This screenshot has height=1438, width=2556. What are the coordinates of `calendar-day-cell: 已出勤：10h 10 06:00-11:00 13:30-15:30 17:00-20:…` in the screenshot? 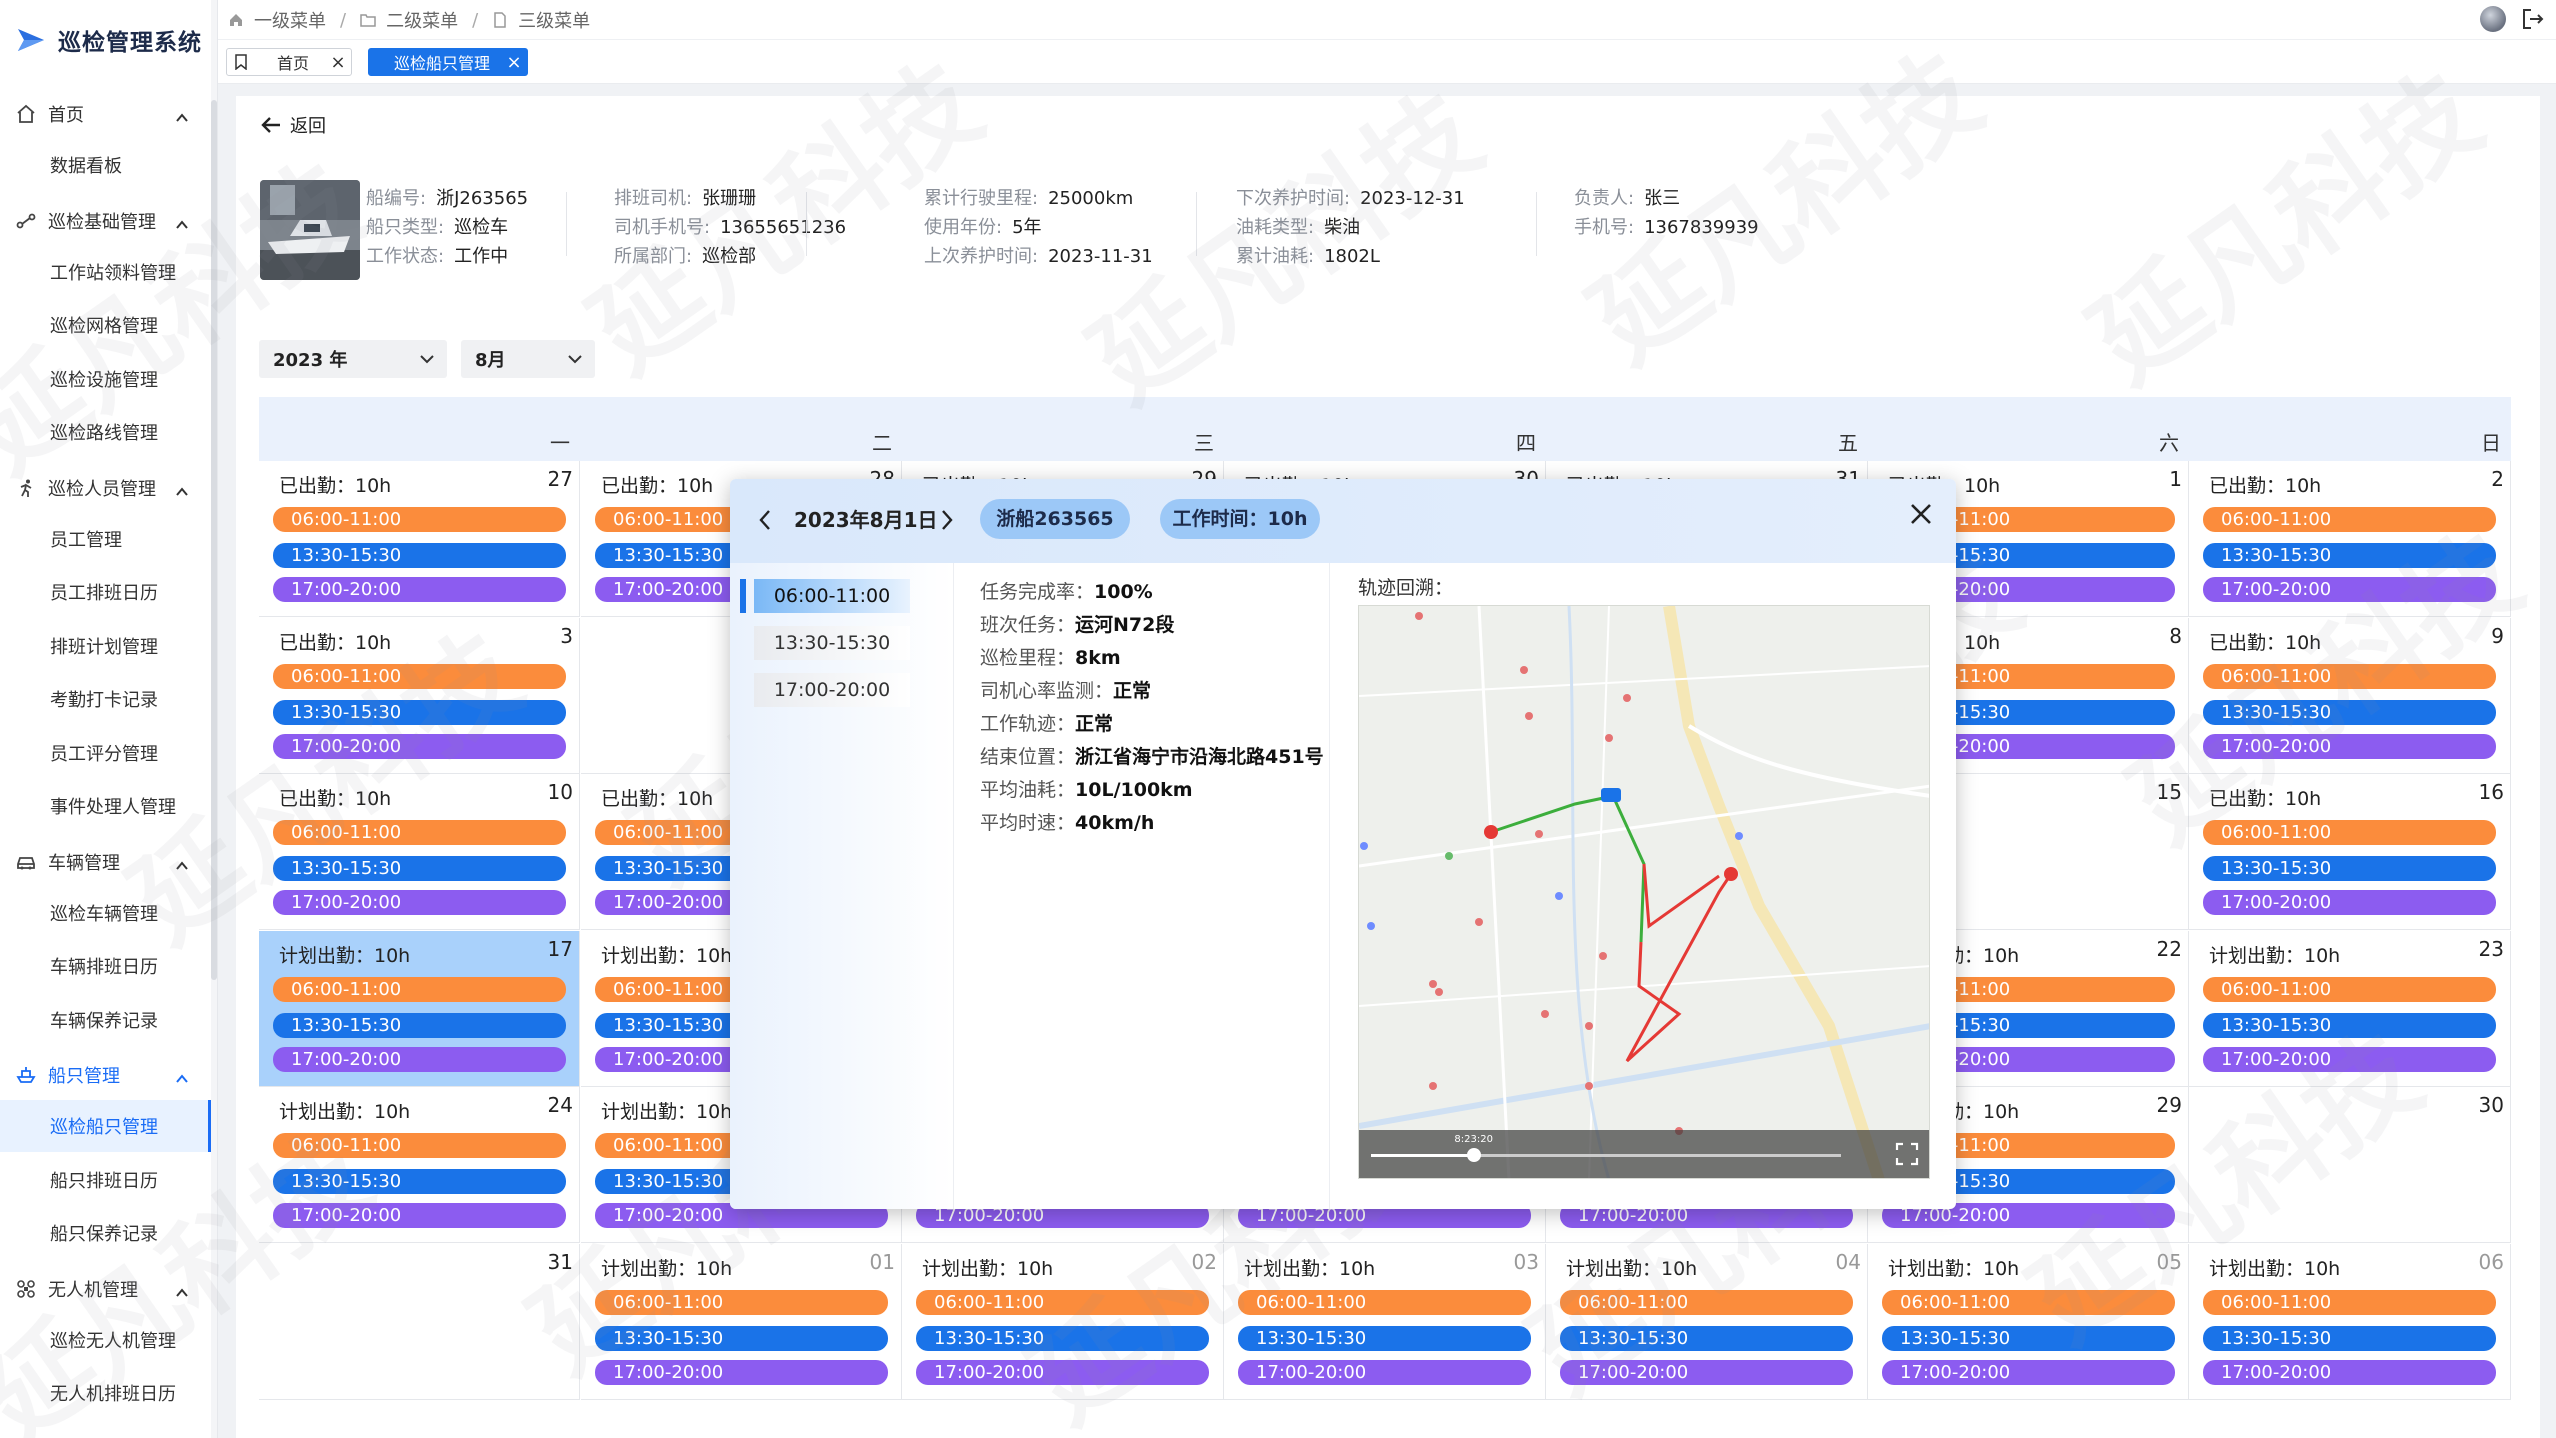 It's located at (419, 852).